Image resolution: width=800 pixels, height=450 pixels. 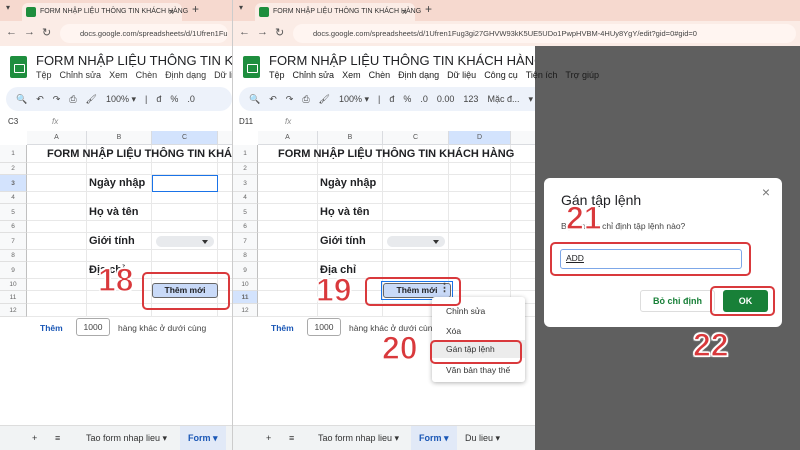 What do you see at coordinates (677, 301) in the screenshot?
I see `unassign-button: Bỏ chỉ định` at bounding box center [677, 301].